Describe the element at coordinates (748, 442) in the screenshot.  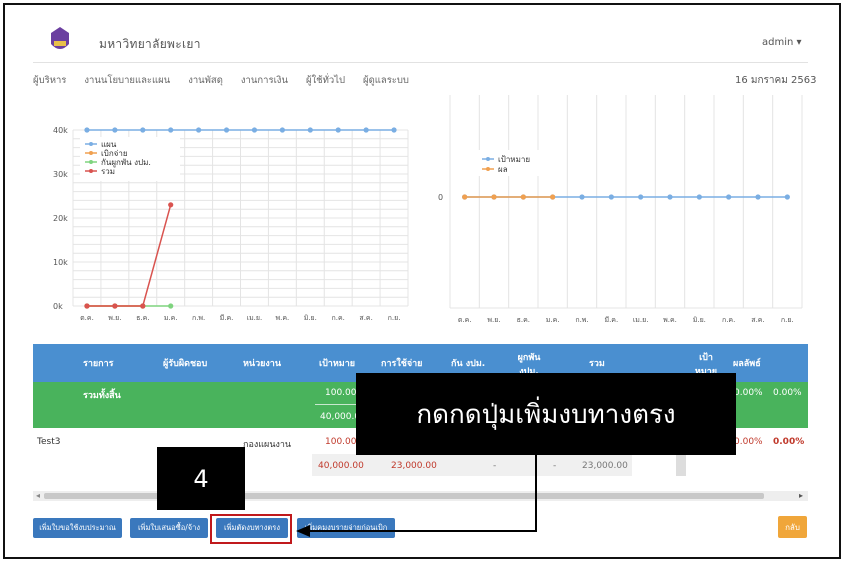
I see `row-pct-goal: 0.00%` at that location.